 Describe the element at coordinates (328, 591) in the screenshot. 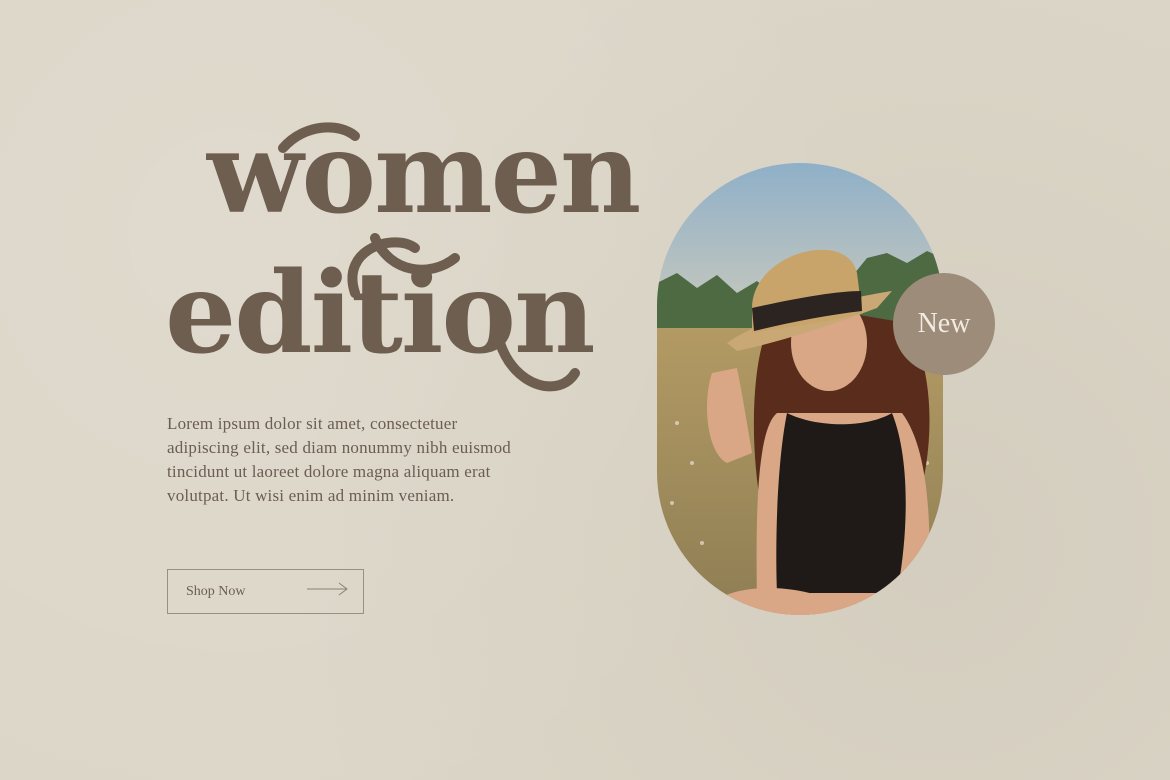

I see `arrow-right-icon` at that location.